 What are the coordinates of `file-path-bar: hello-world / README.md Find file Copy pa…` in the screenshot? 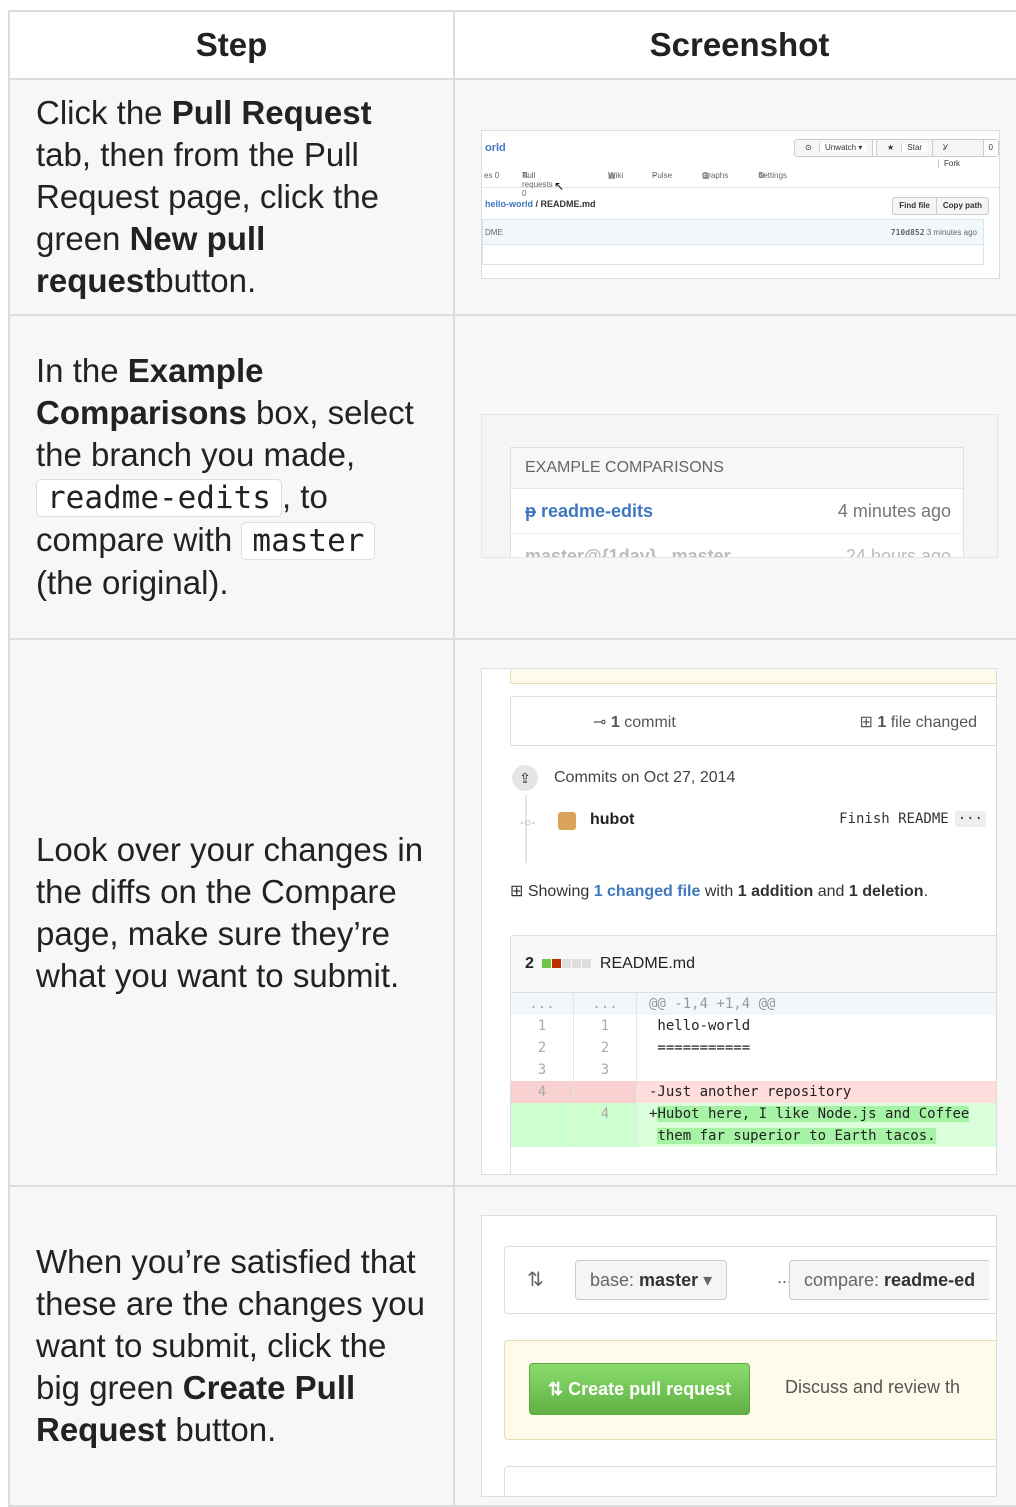 It's located at (740, 204).